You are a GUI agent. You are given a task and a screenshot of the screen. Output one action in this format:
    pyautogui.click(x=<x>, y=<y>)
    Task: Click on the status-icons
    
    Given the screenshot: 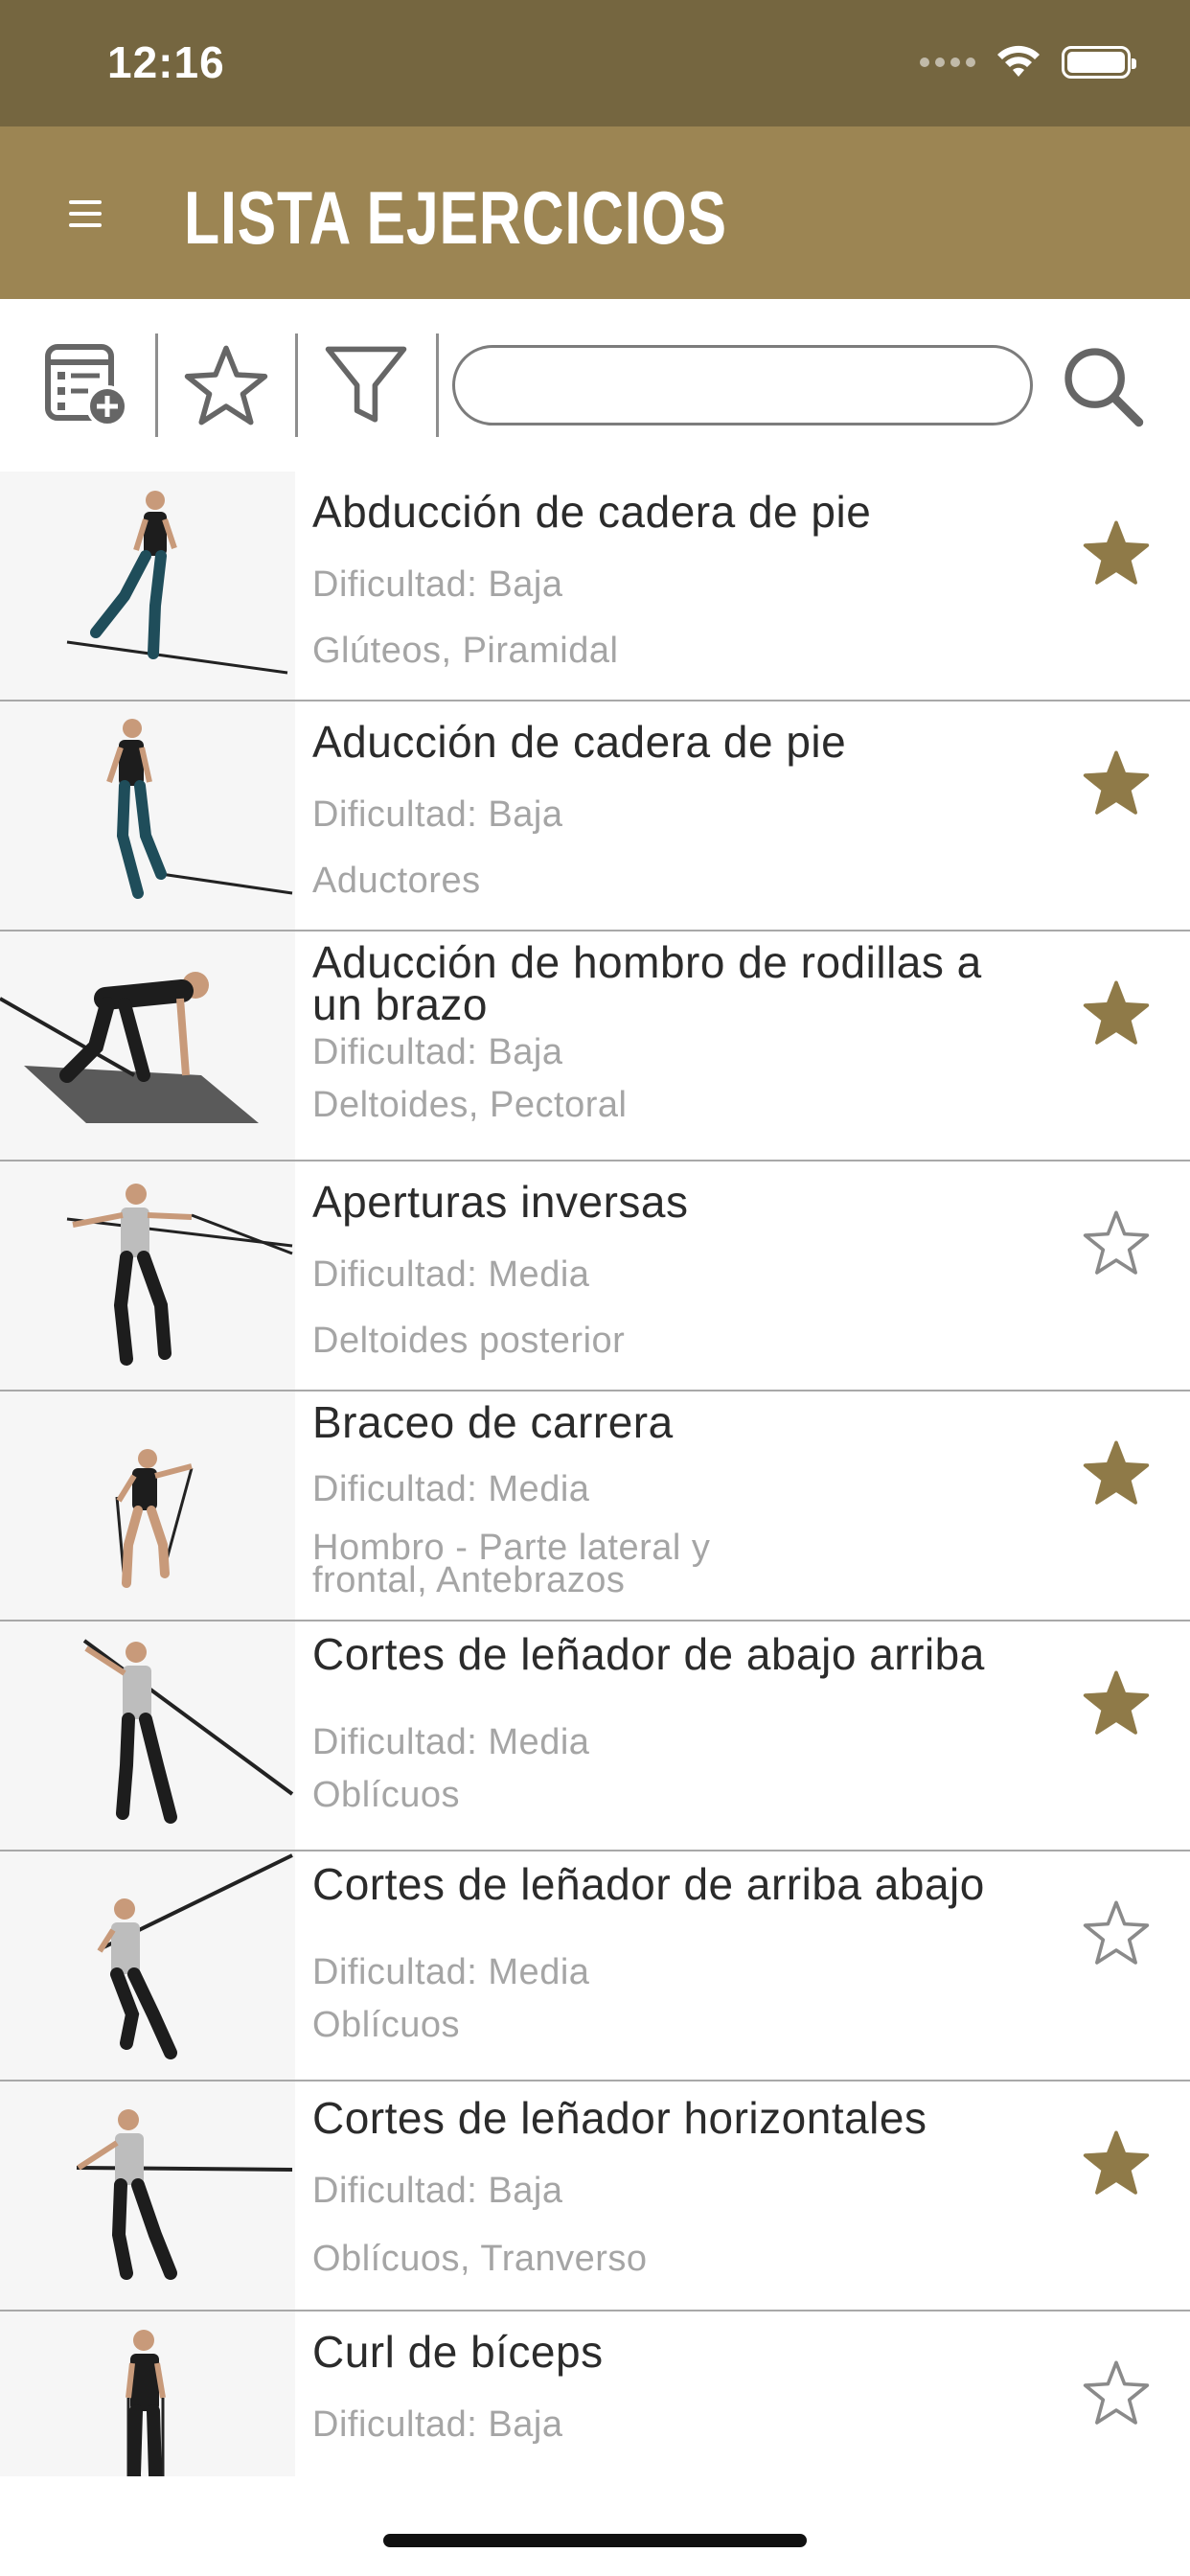 What is the action you would take?
    pyautogui.click(x=1028, y=62)
    